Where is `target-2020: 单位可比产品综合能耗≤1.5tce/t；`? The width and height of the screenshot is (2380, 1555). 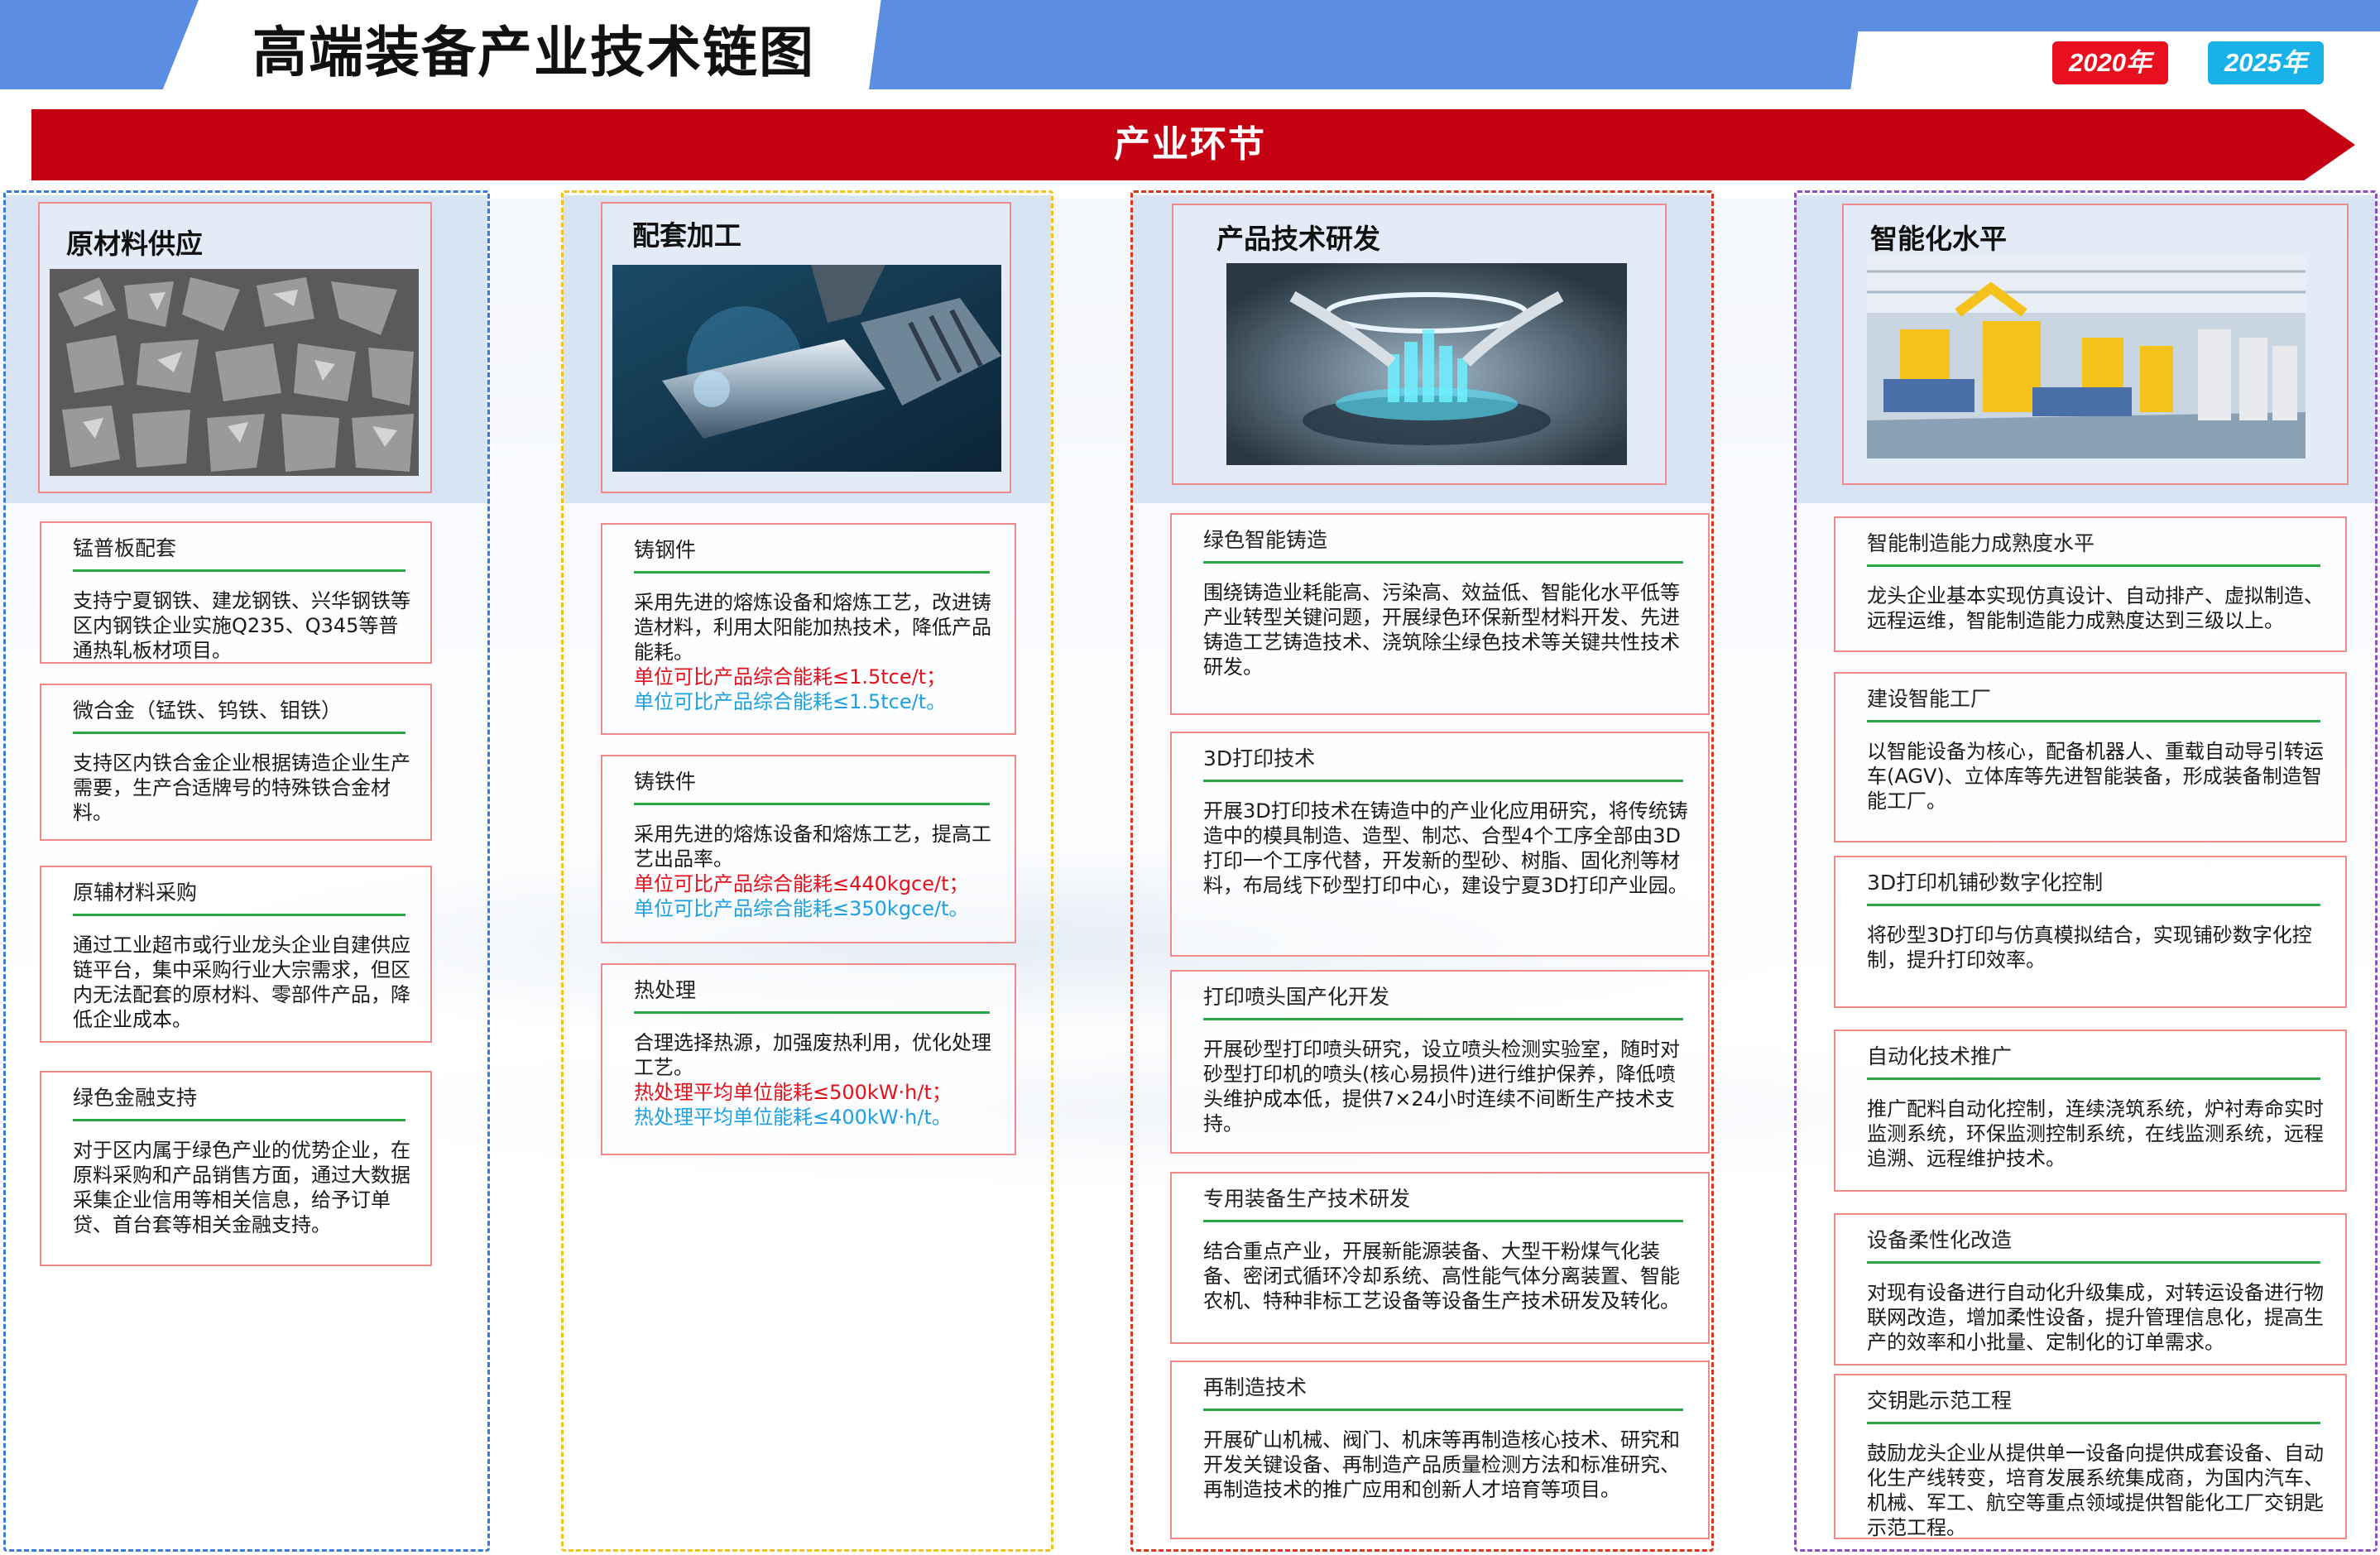 target-2020: 单位可比产品综合能耗≤1.5tce/t； is located at coordinates (790, 677).